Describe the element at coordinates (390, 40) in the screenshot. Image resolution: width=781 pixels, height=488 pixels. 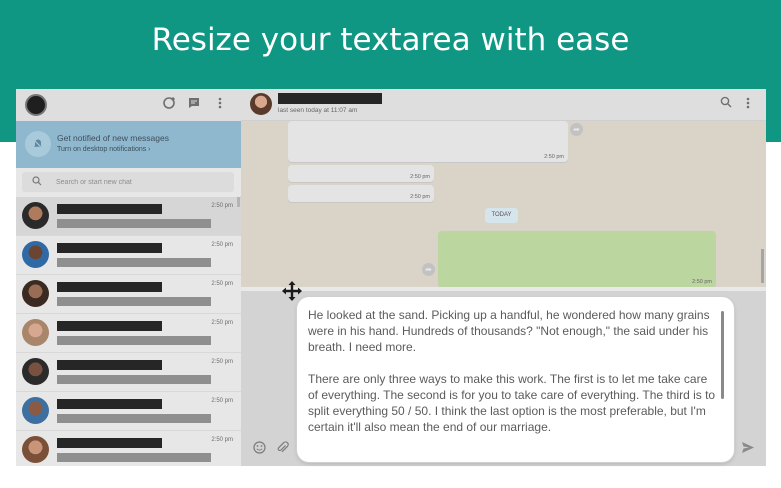
I see `banner-title: Resize your textarea with ease` at that location.